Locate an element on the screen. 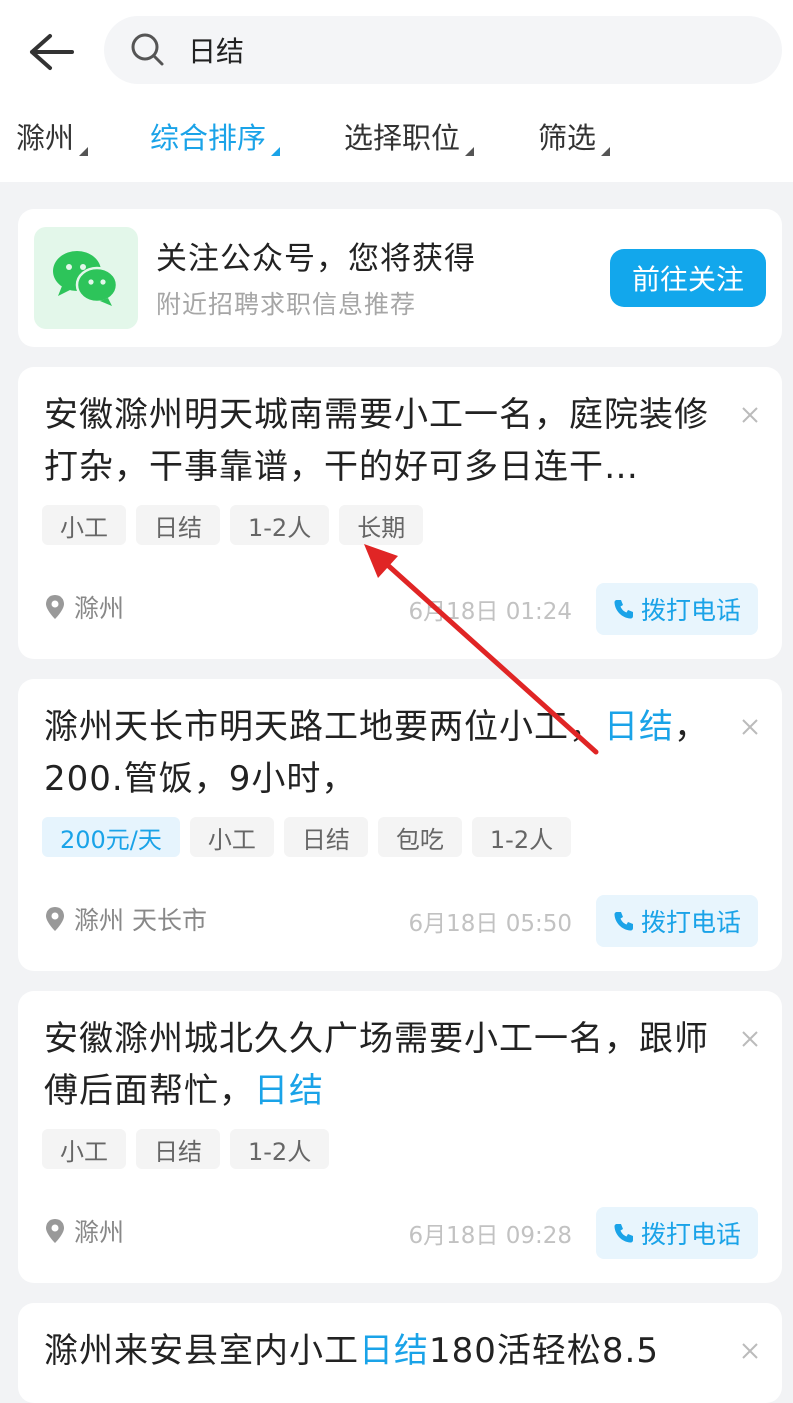 The height and width of the screenshot is (1403, 793). wechat-icon is located at coordinates (86, 278).